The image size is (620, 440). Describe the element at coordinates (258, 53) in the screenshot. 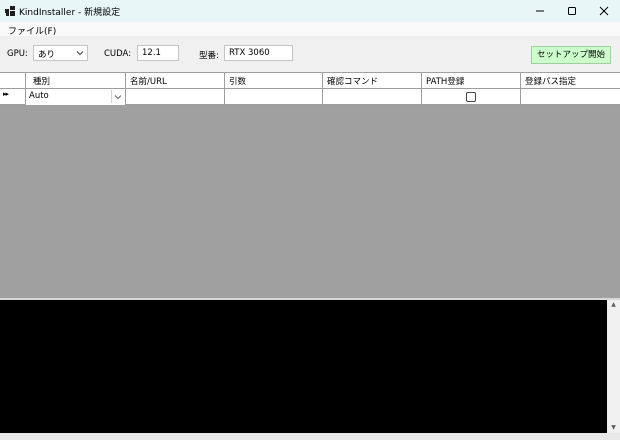

I see `model-input: RTX 3060` at that location.